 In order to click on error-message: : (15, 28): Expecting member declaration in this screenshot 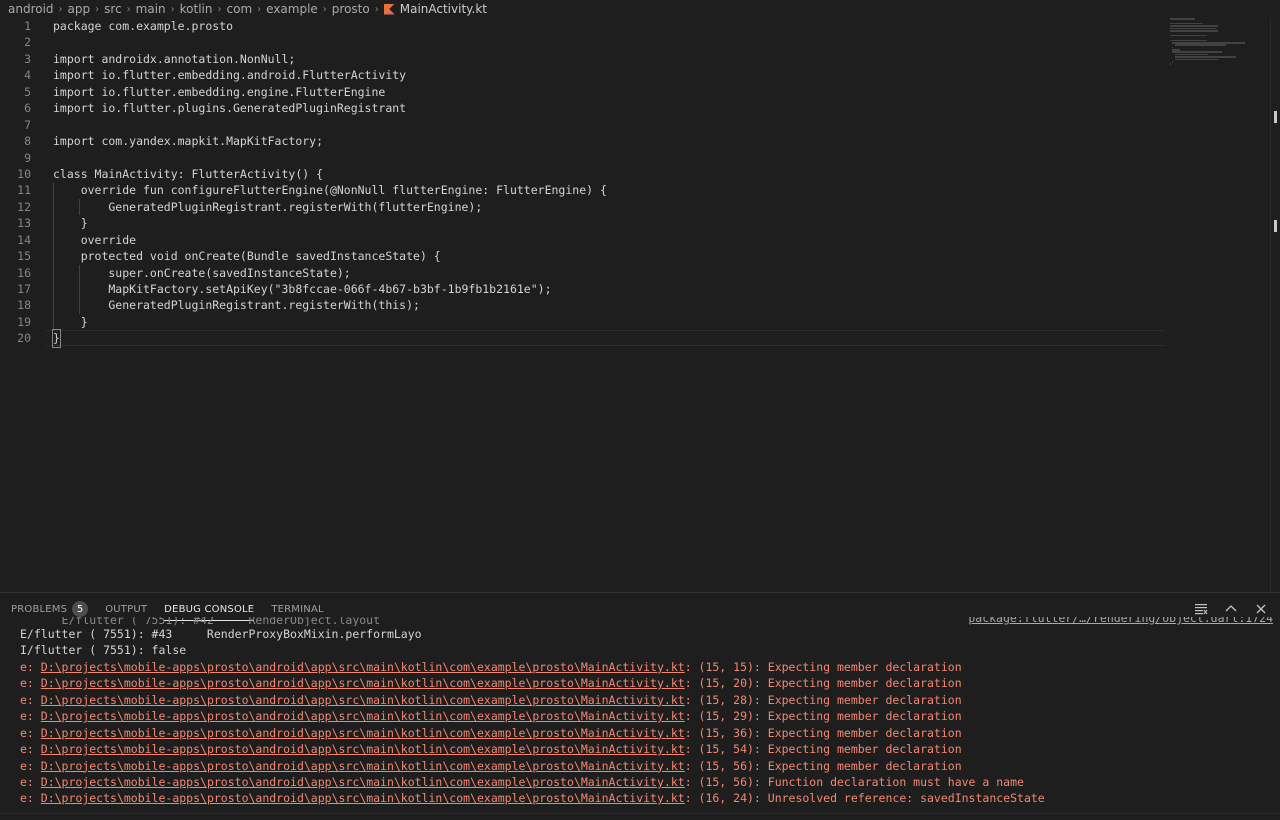, I will do `click(823, 699)`.